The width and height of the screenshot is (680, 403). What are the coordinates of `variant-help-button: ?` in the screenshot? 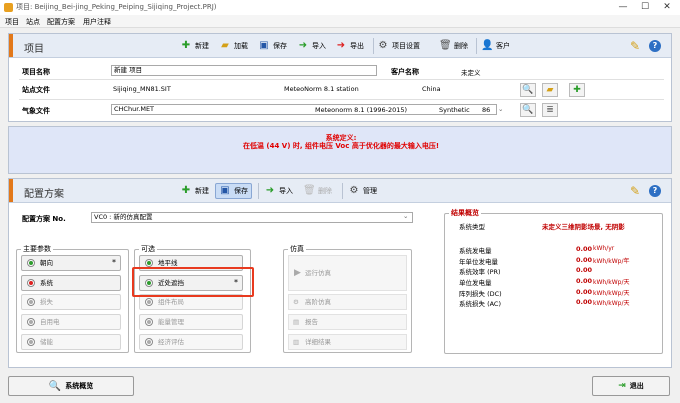 It's located at (656, 191).